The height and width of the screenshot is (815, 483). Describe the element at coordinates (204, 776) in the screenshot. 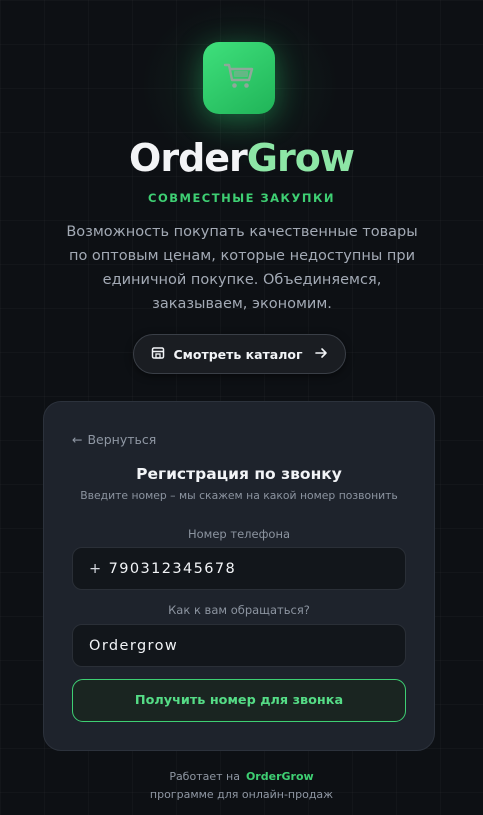

I see `footer-prefix: Работает на` at that location.